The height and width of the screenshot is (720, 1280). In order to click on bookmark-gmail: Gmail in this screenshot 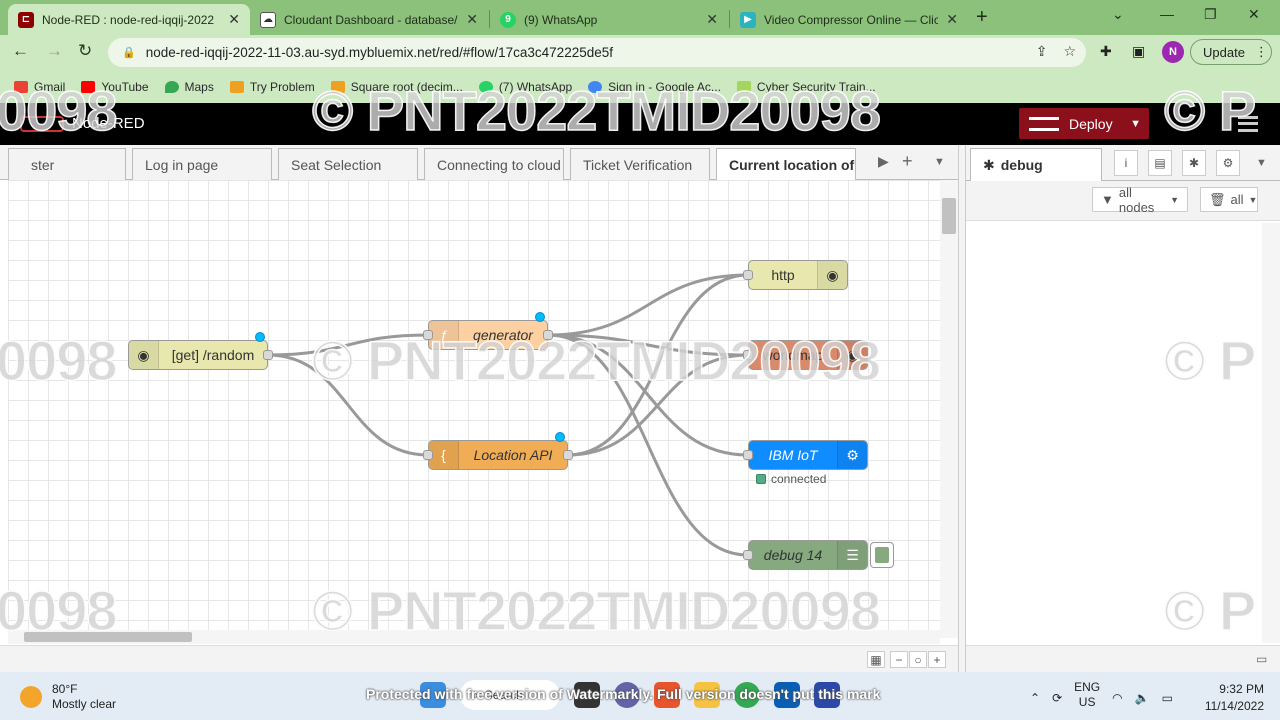, I will do `click(39, 87)`.